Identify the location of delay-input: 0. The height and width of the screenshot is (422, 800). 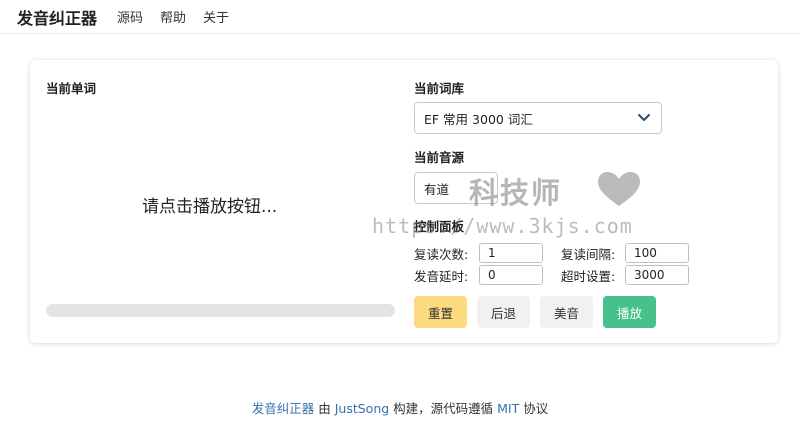
(511, 275).